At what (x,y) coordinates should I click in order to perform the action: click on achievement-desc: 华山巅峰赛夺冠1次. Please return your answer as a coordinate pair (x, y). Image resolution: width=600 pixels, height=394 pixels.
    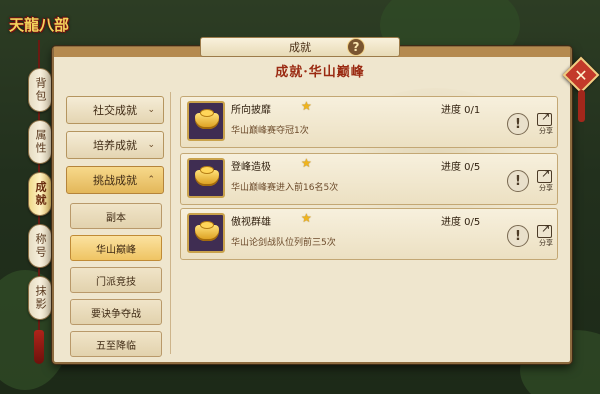
    Looking at the image, I should click on (270, 131).